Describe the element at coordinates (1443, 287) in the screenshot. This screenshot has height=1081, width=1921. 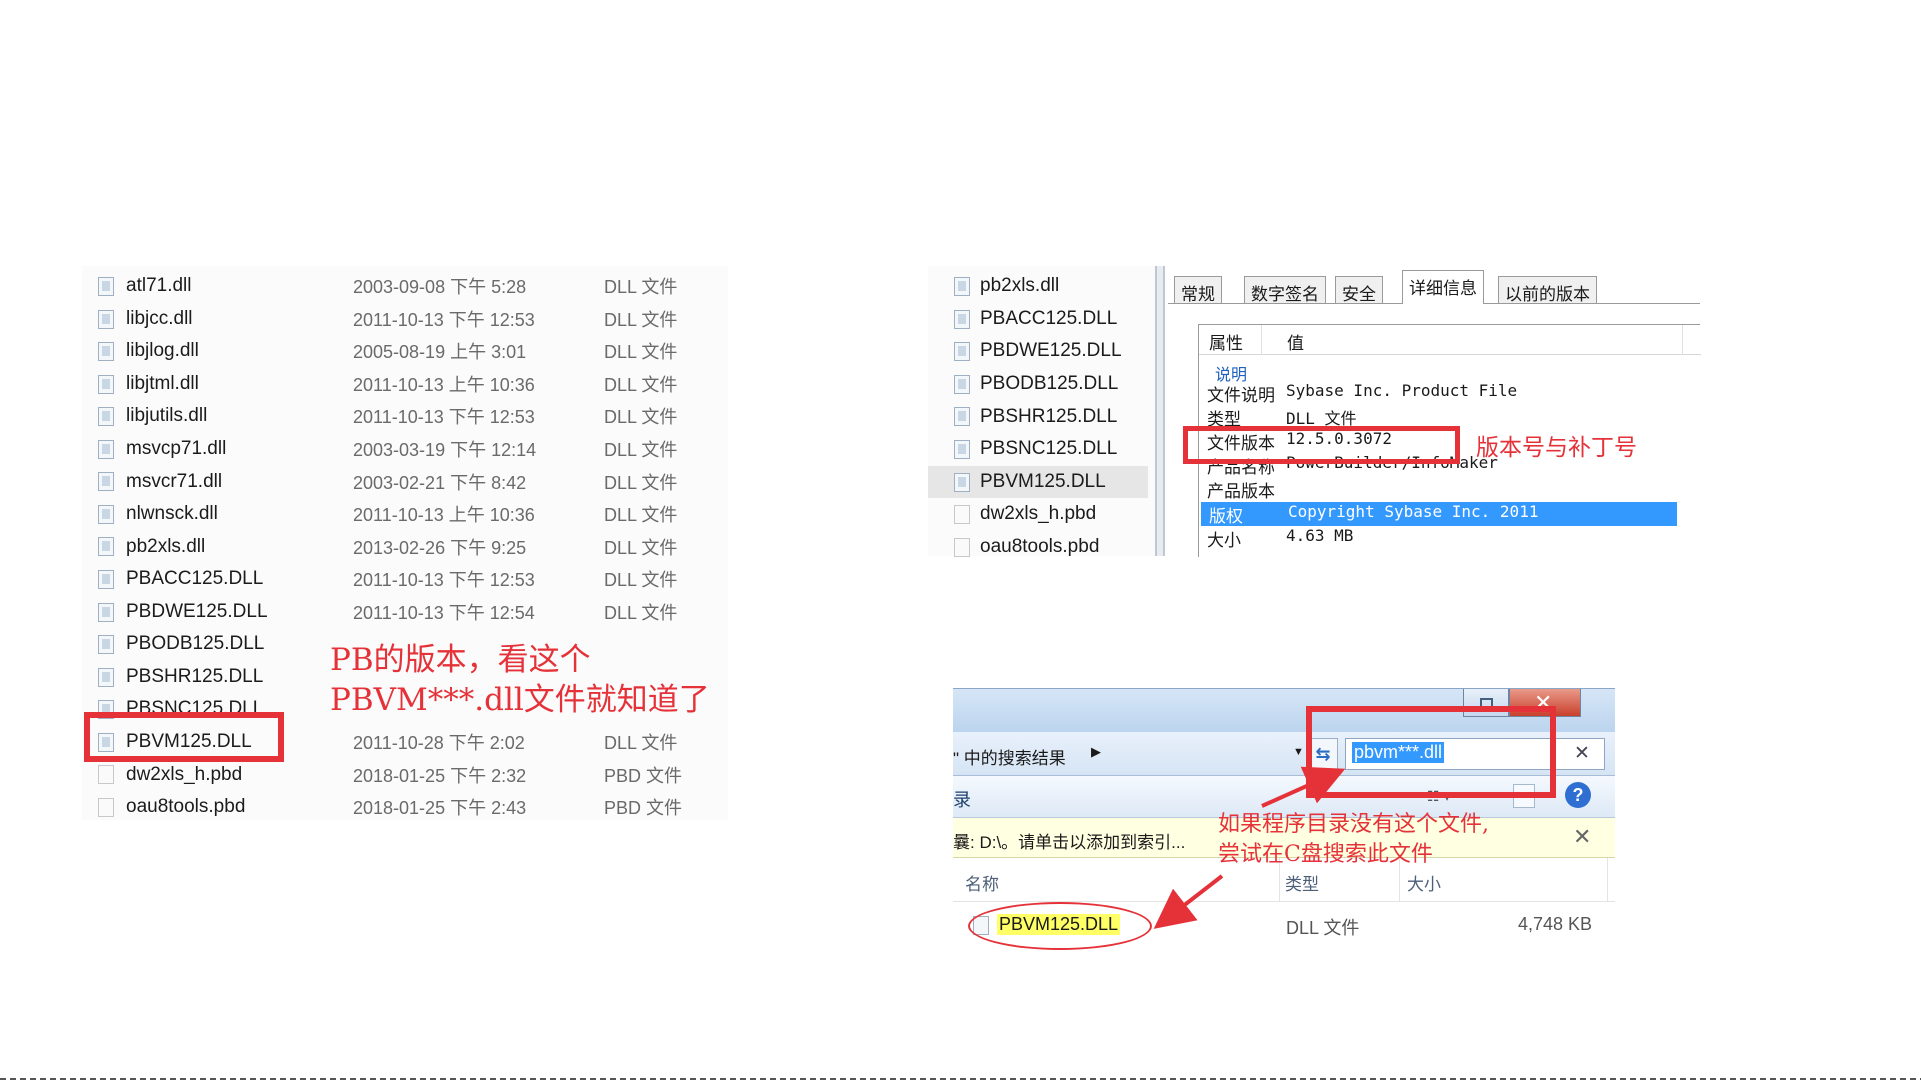
I see `tab-details: 详细信息` at that location.